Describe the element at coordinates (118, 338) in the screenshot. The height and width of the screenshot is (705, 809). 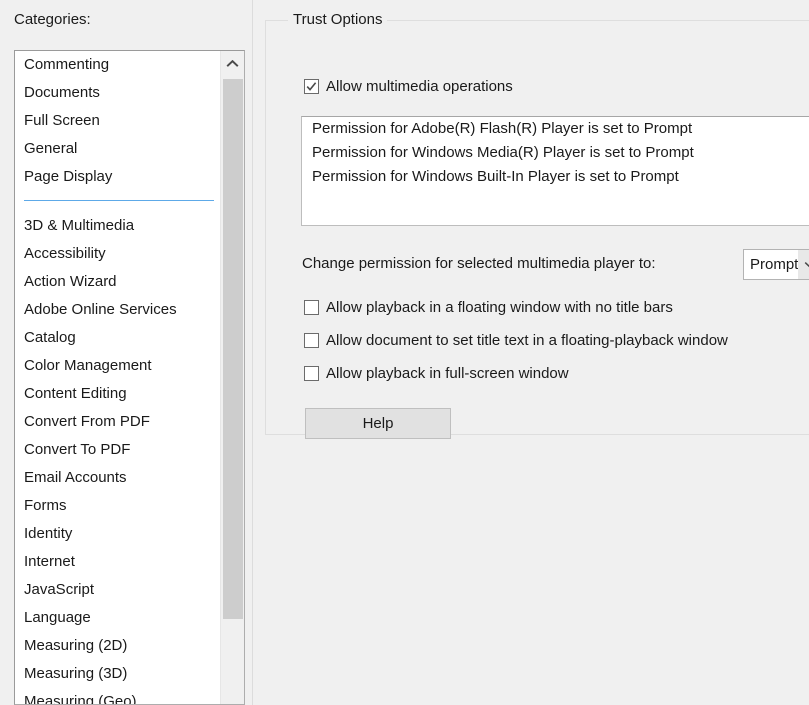
I see `sidebar-item-catalog: Catalog` at that location.